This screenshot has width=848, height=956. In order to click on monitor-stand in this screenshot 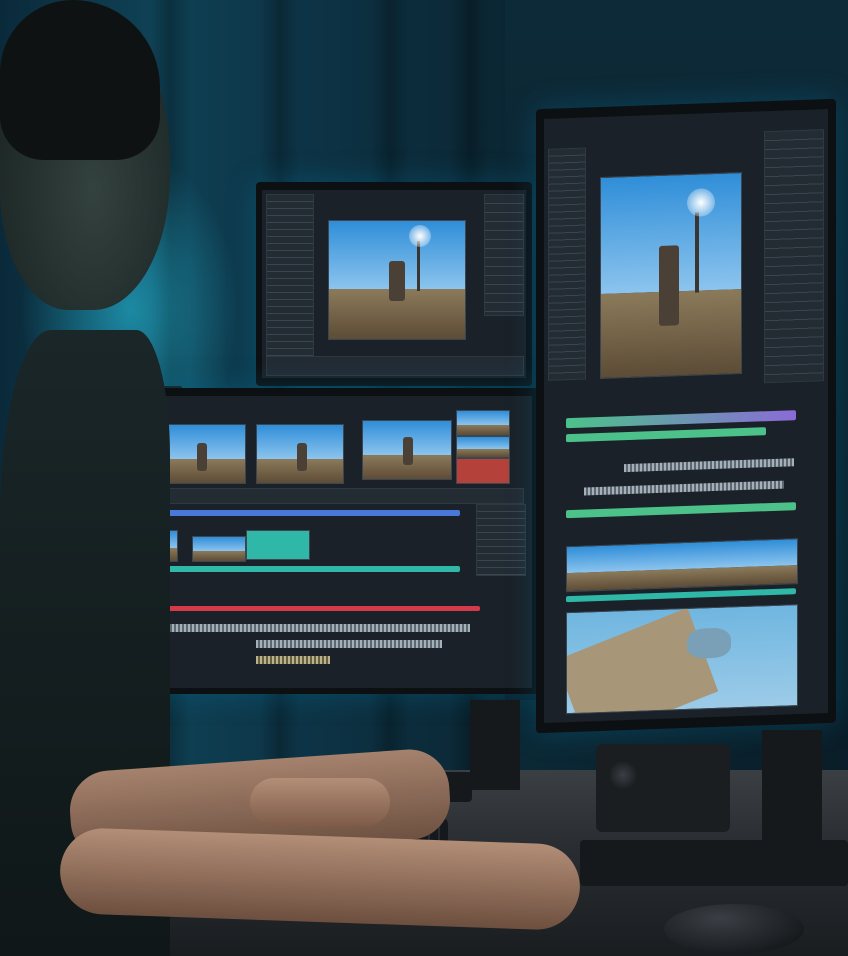, I will do `click(792, 790)`.